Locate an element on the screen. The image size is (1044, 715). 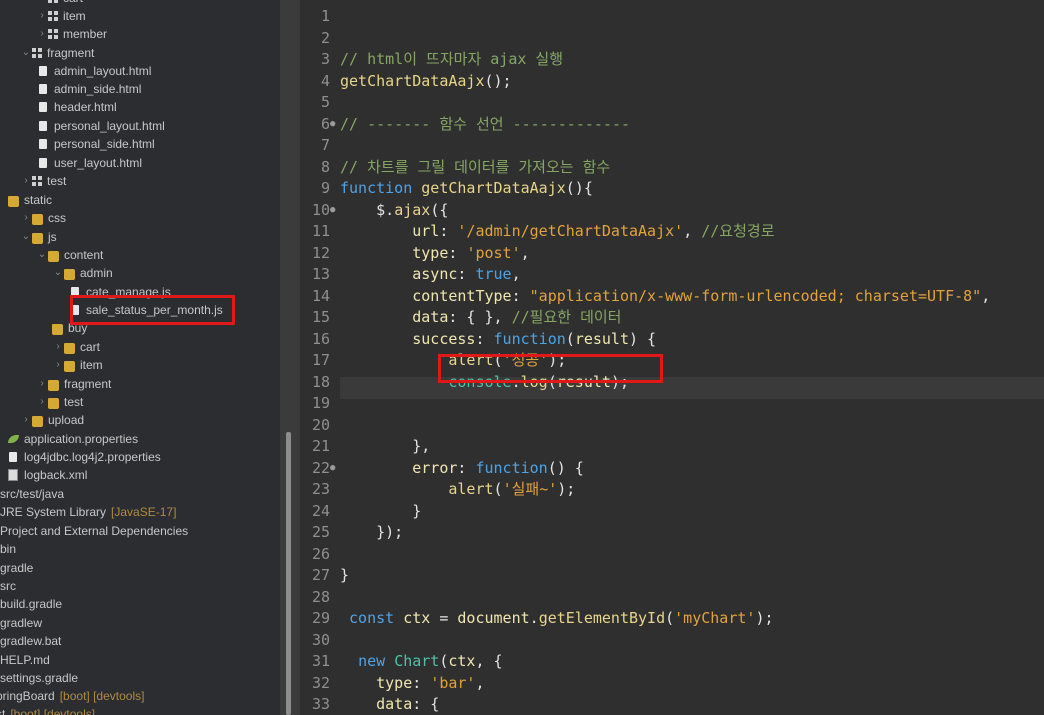
code-line: 5 is located at coordinates (672, 103).